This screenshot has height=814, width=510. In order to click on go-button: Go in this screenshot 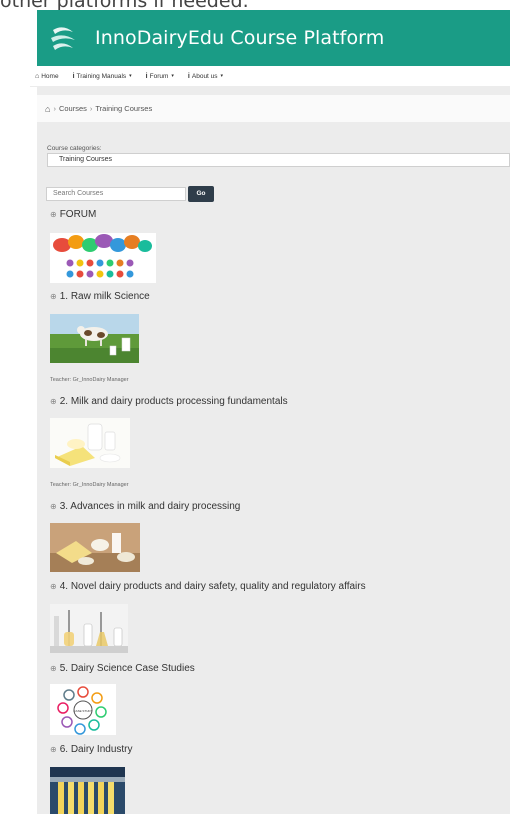, I will do `click(201, 194)`.